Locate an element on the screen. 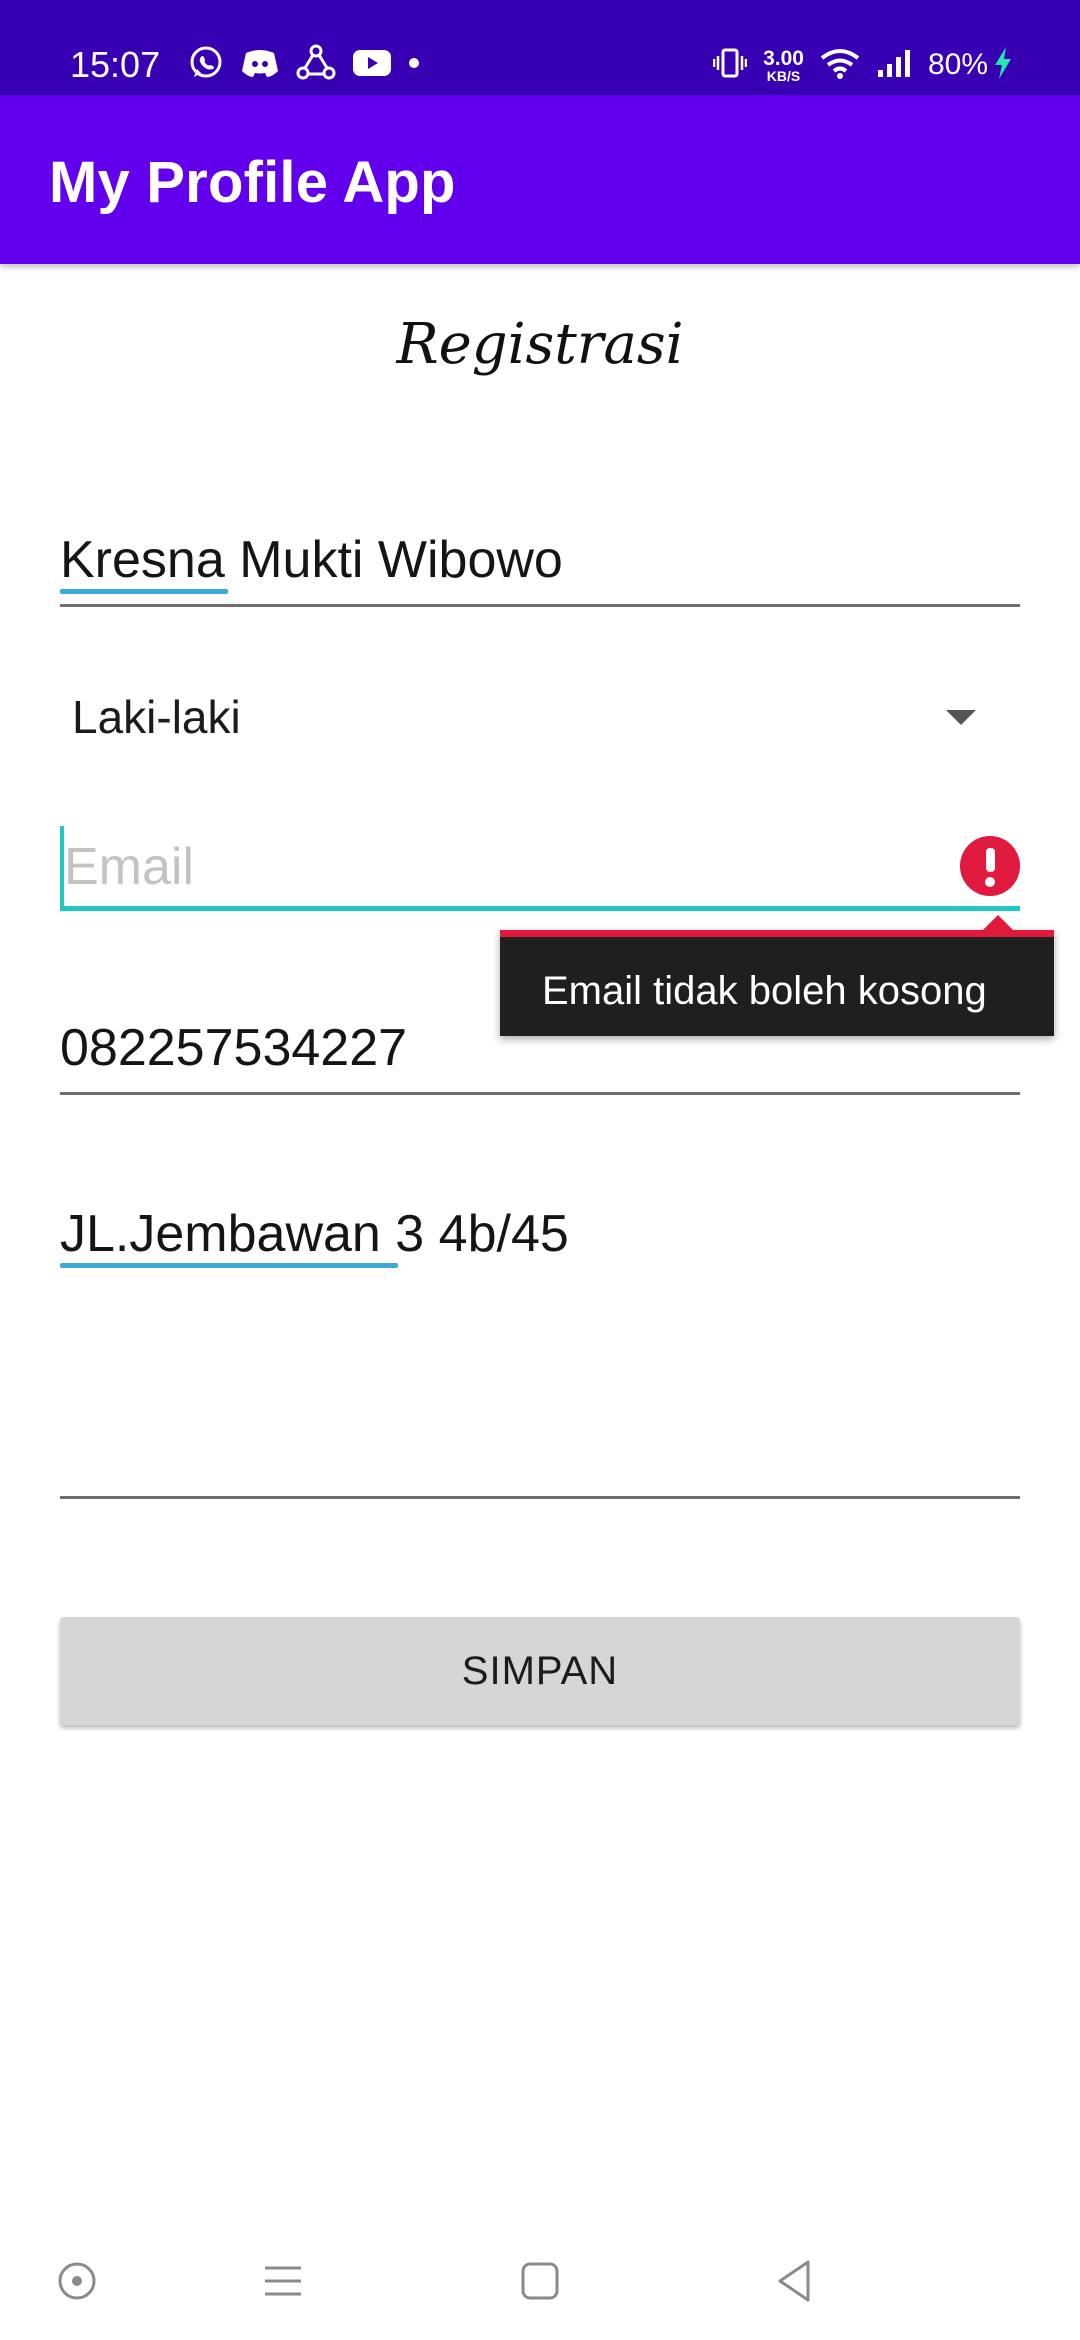 The width and height of the screenshot is (1080, 2340). vibrate-icon is located at coordinates (730, 65).